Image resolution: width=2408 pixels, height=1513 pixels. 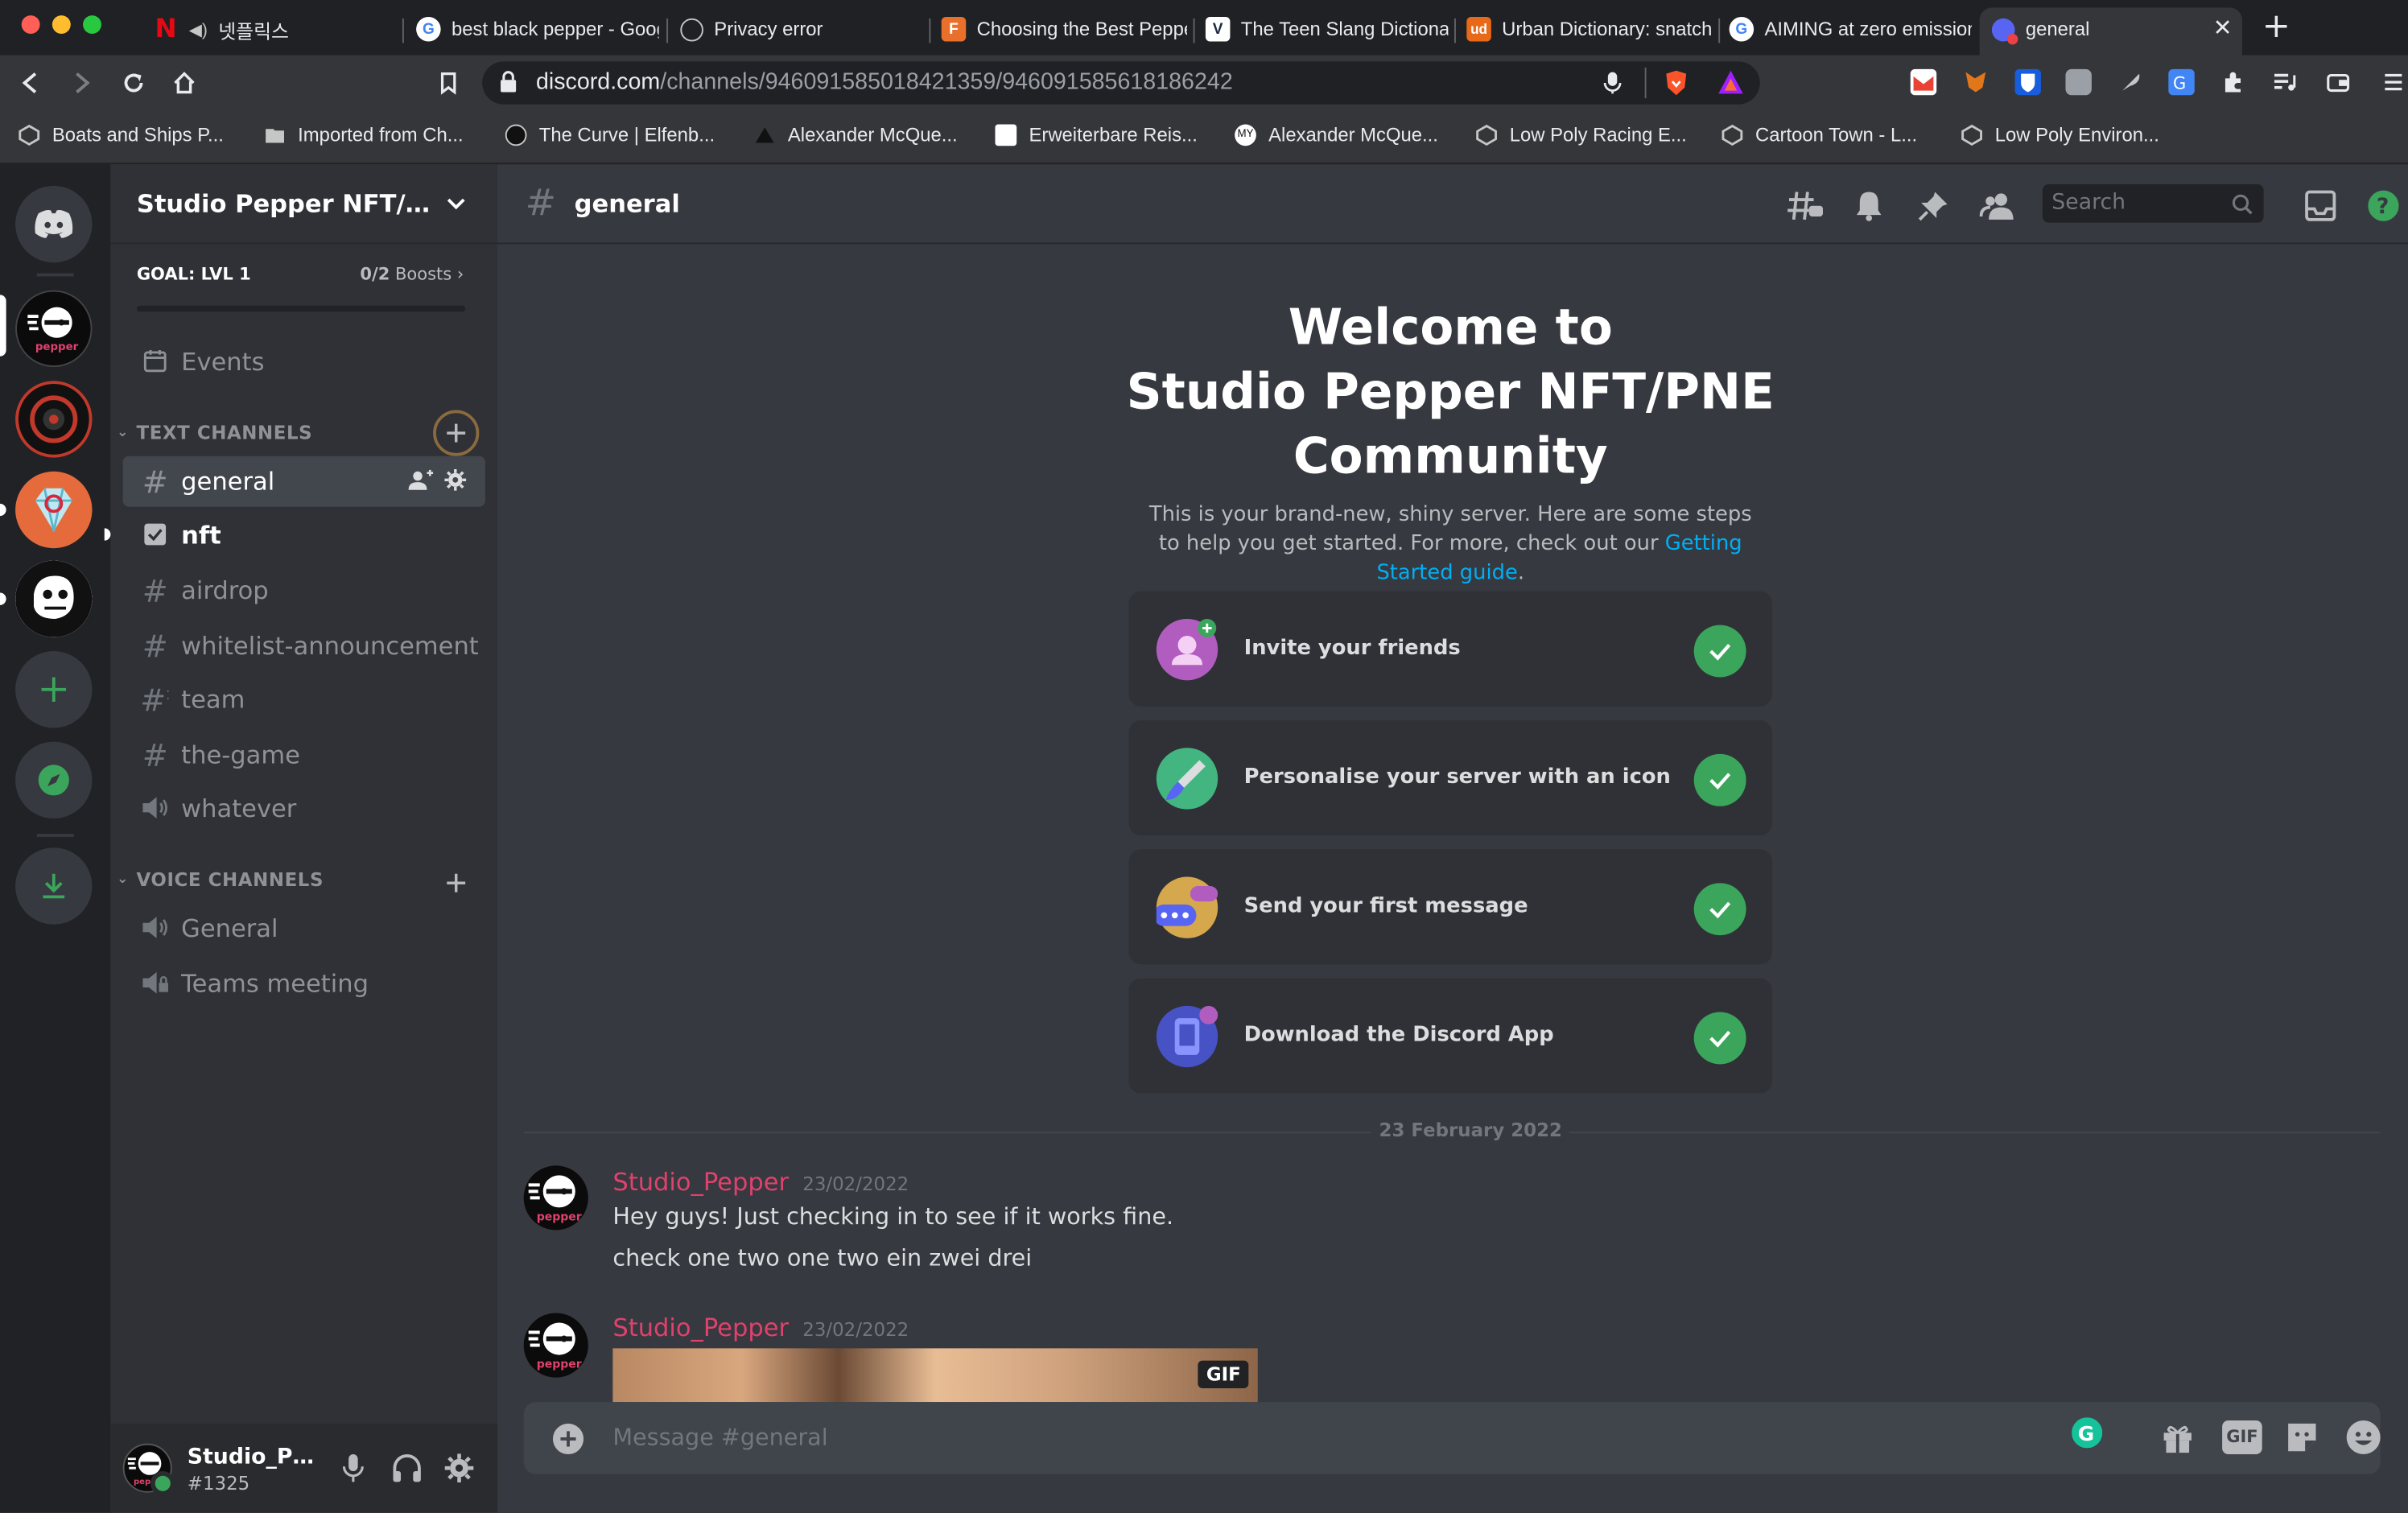 What do you see at coordinates (1589, 29) in the screenshot?
I see `tab-urban-dictionary: ud Urban Dictionary: snatched` at bounding box center [1589, 29].